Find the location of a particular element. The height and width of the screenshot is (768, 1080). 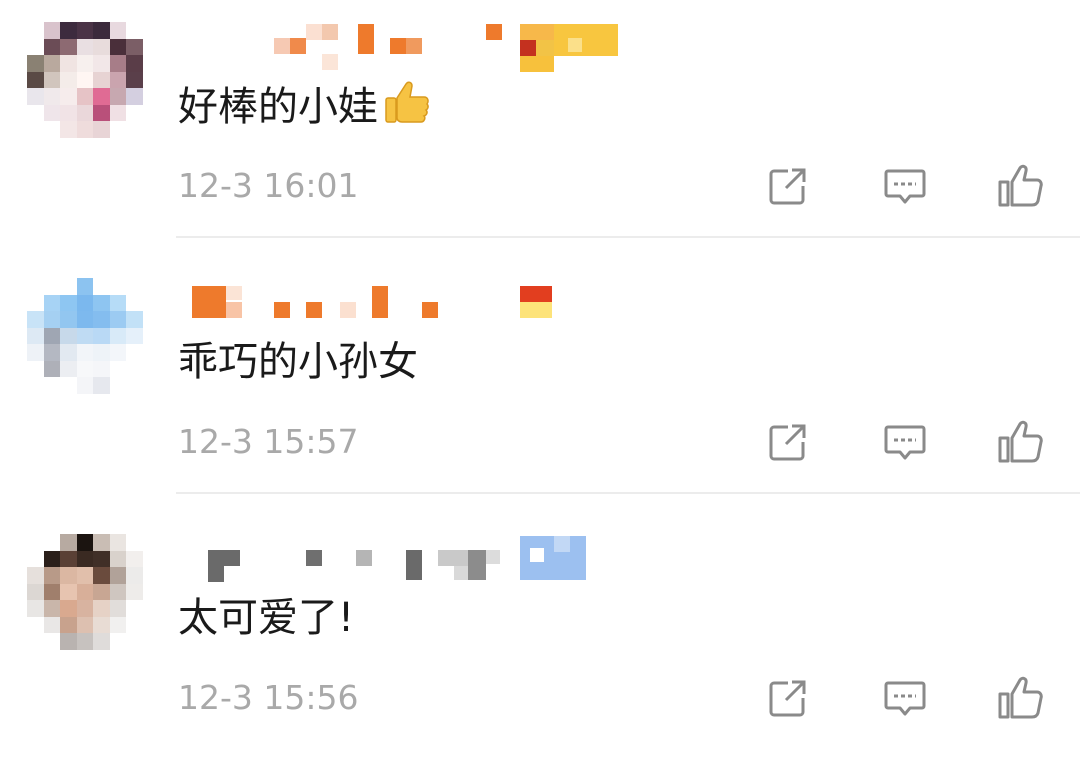

comment-text: 太可爱了! is located at coordinates (266, 618).